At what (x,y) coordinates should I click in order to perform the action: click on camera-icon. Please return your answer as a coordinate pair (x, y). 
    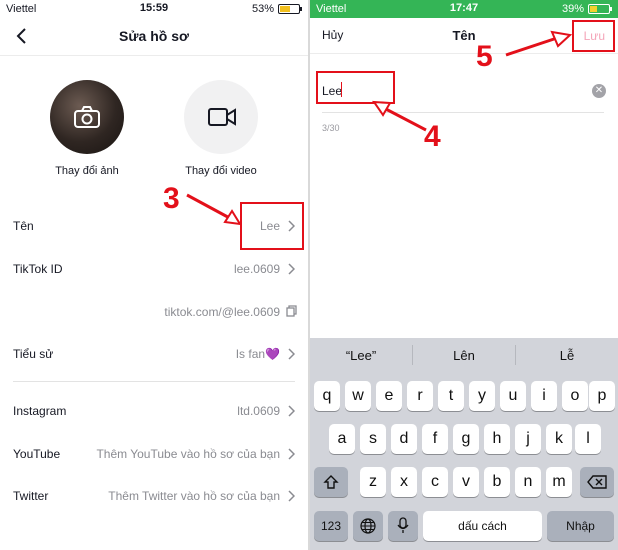
    Looking at the image, I should click on (87, 117).